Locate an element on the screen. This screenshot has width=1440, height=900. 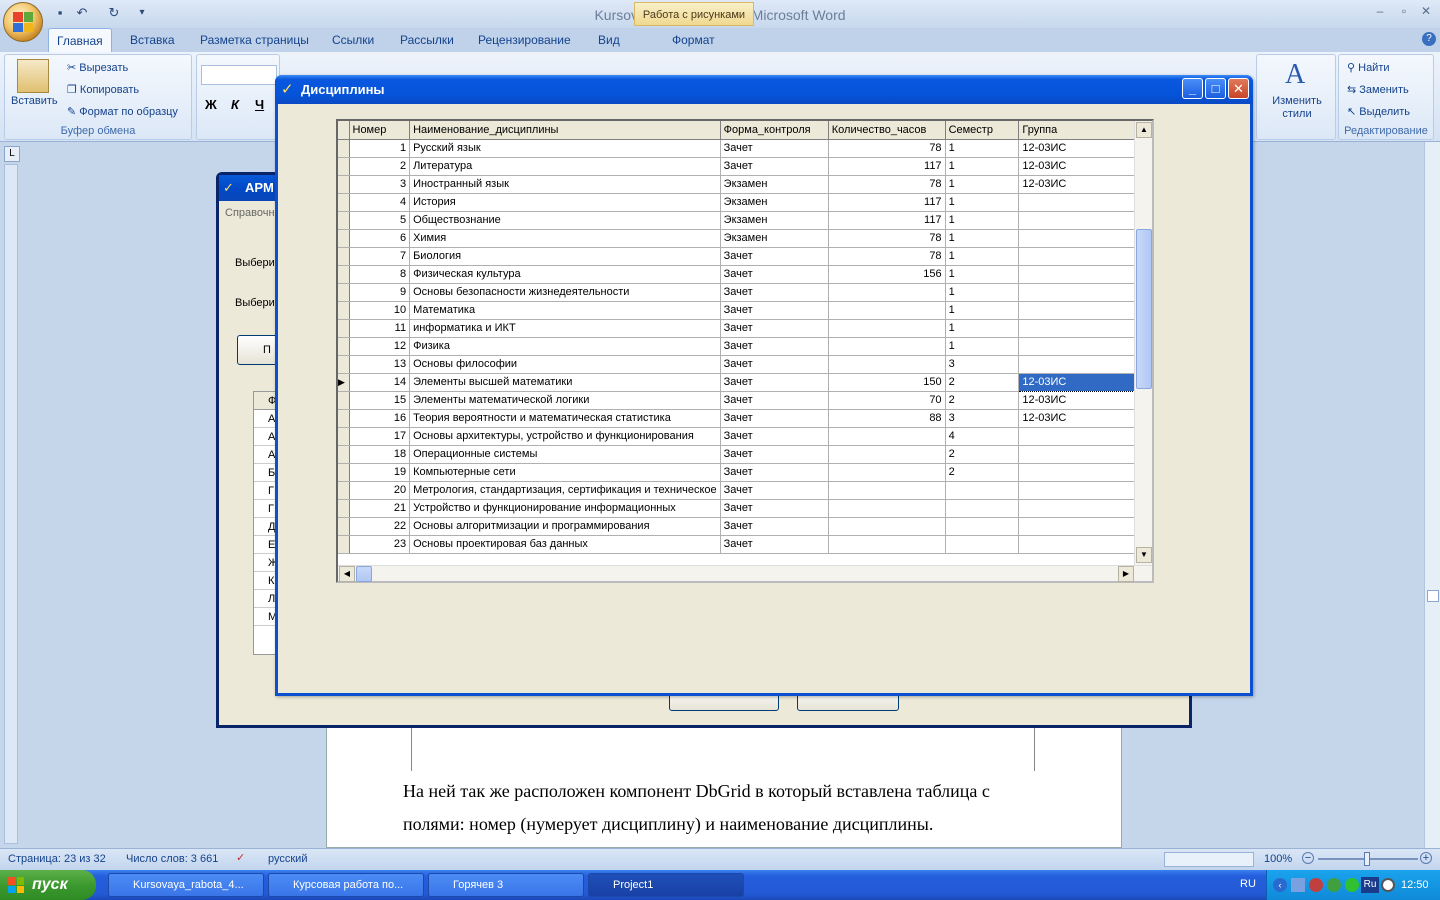
dbgrid-cell: 22 is located at coordinates (380, 526).